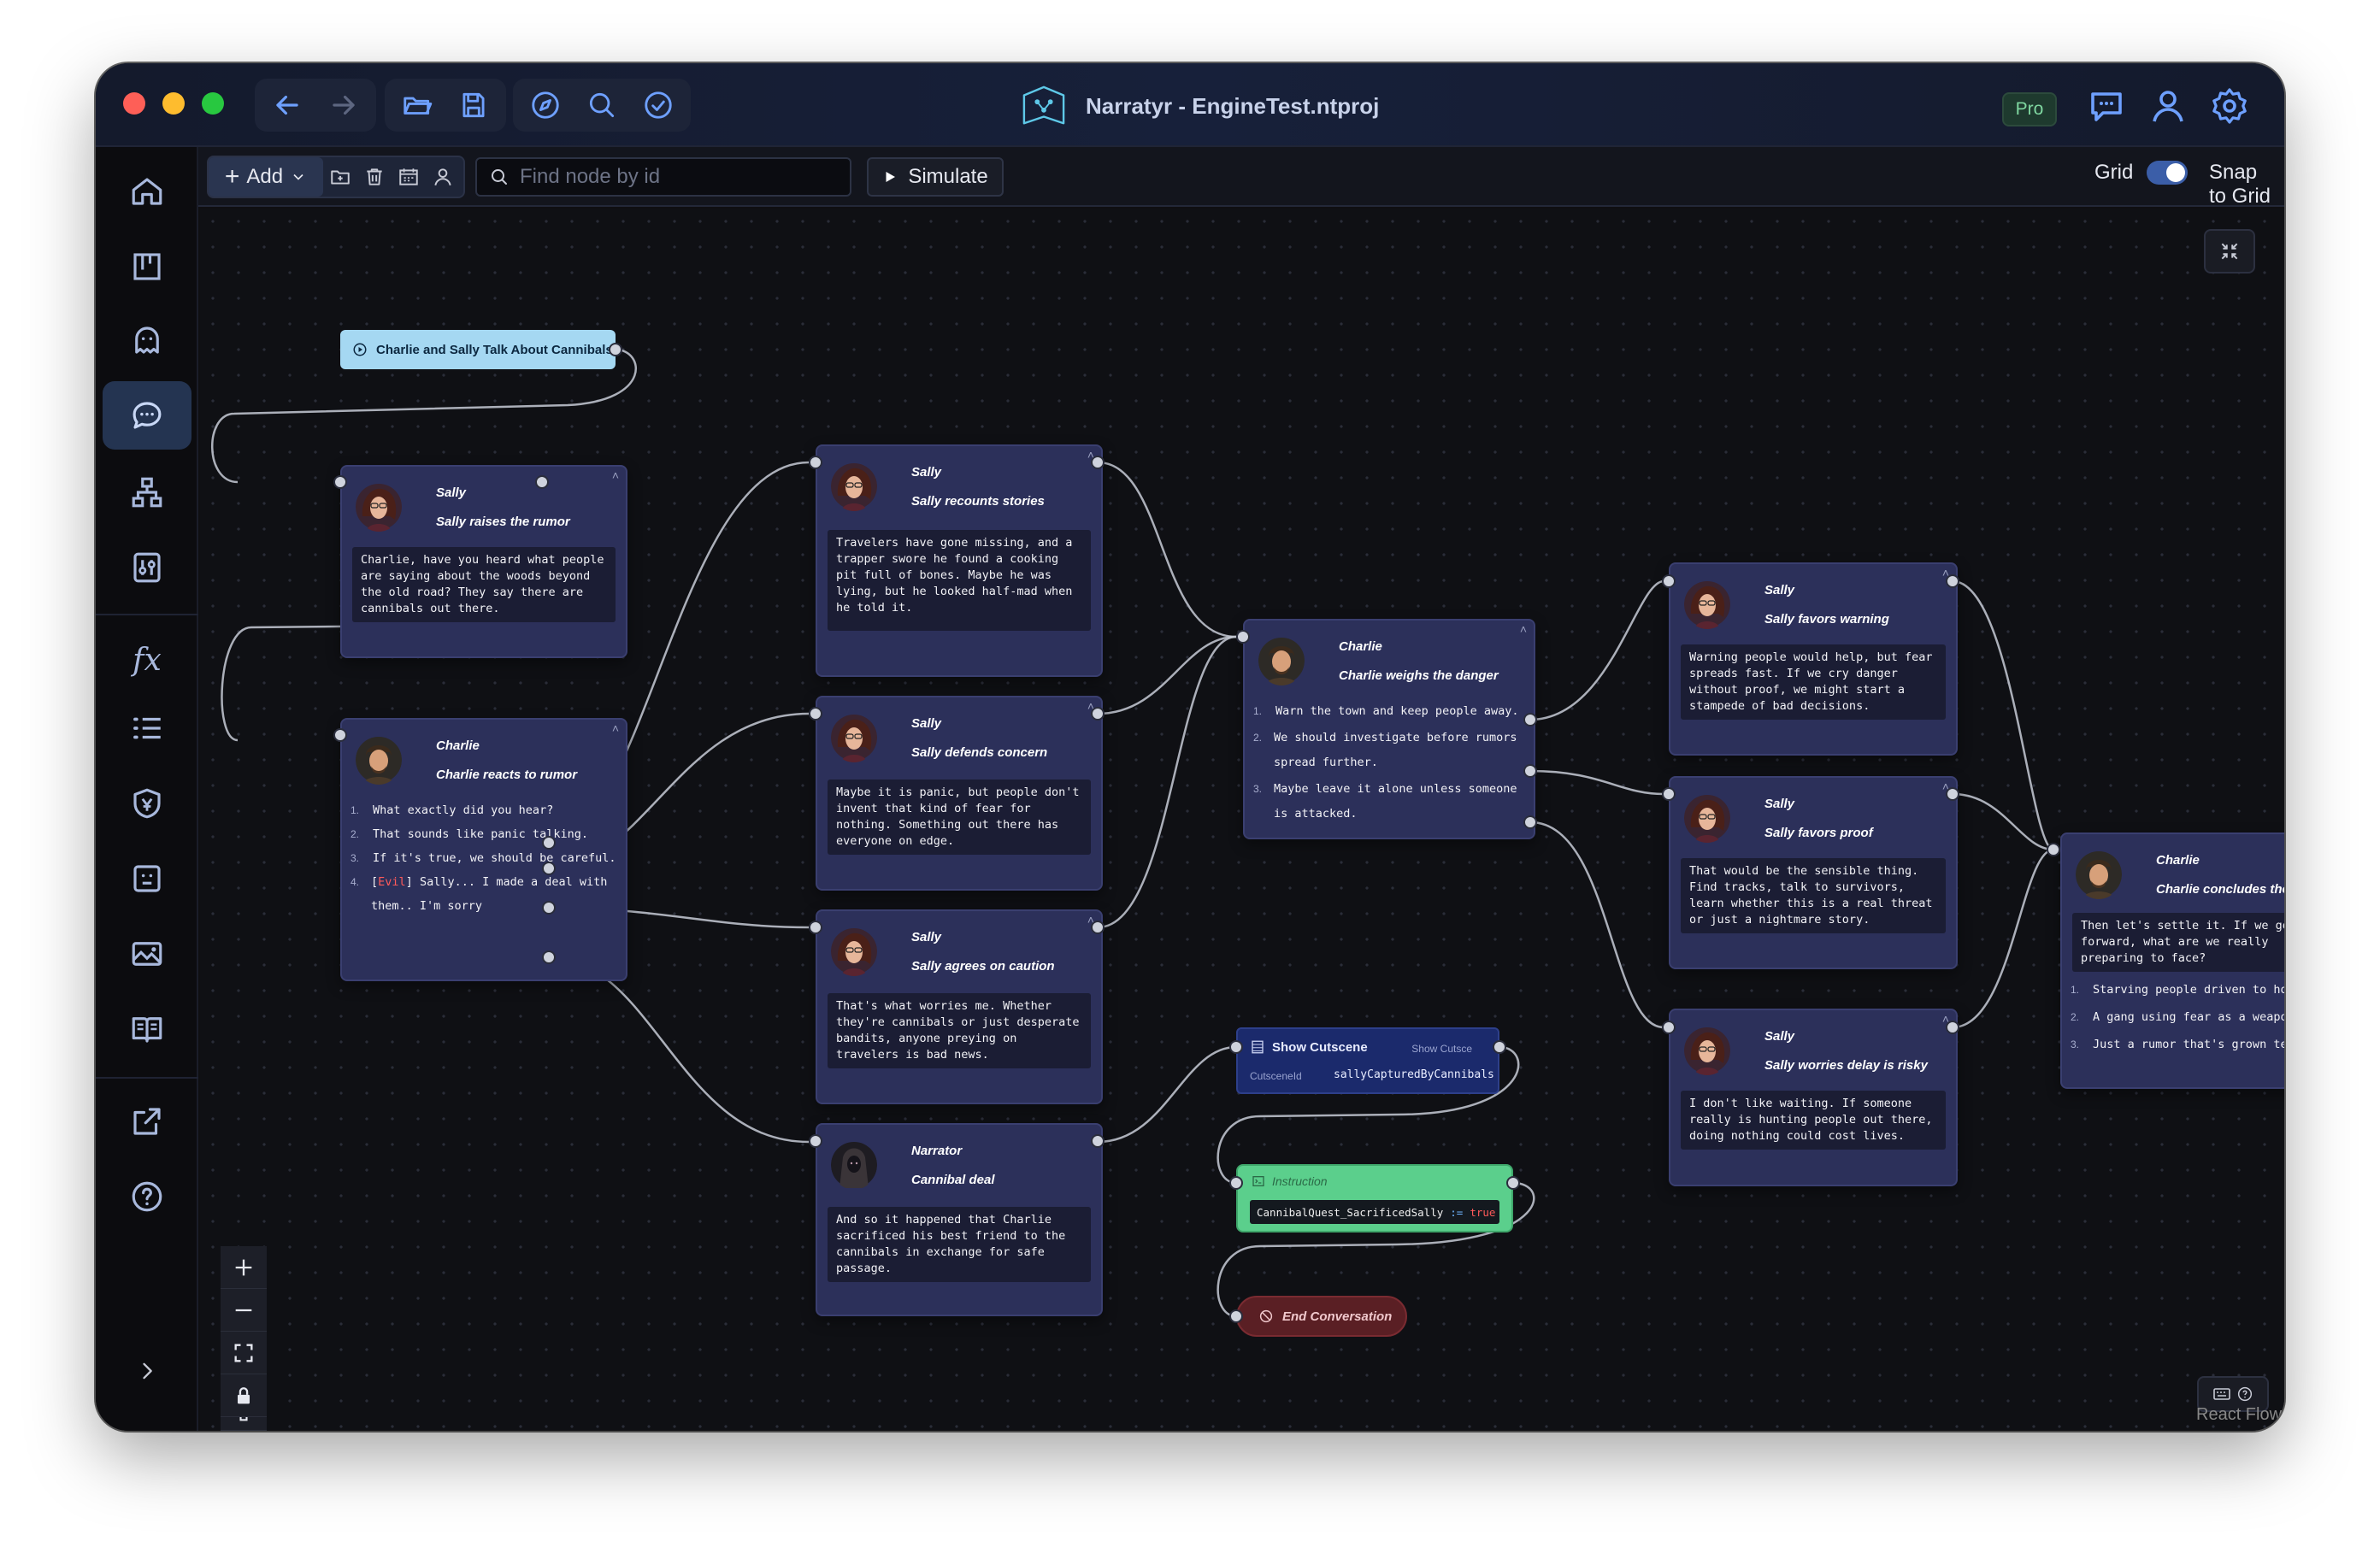  What do you see at coordinates (2168, 105) in the screenshot?
I see `account-button` at bounding box center [2168, 105].